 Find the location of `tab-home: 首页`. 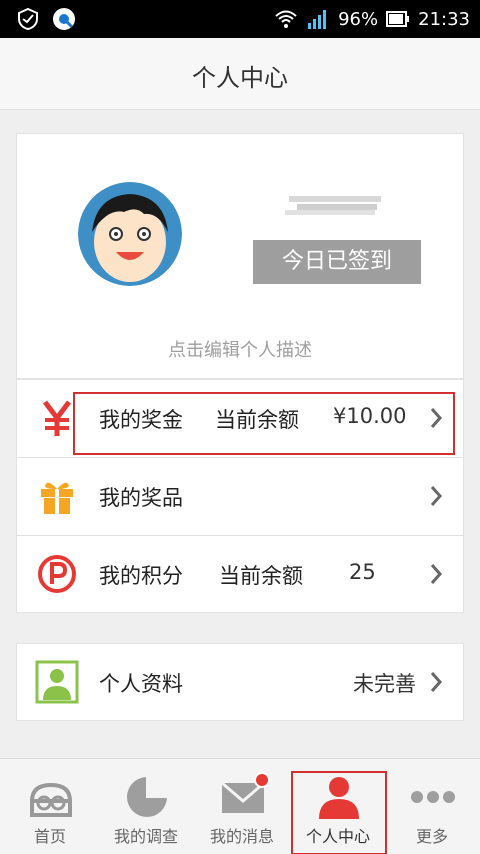

tab-home: 首页 is located at coordinates (50, 806).